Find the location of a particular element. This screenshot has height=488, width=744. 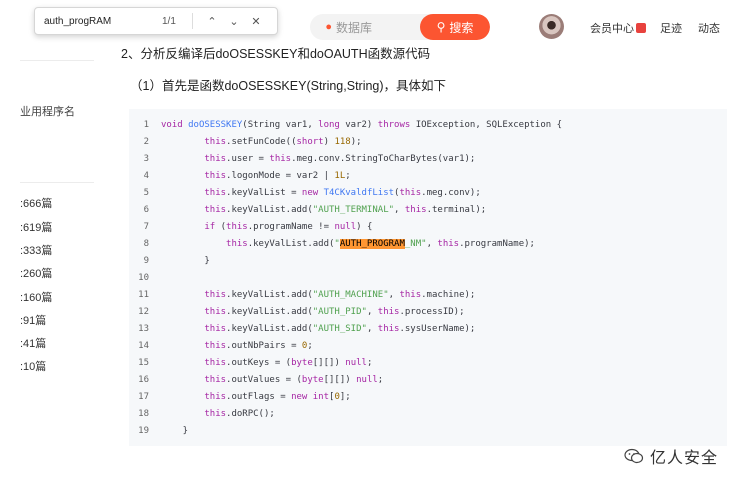

gift-icon is located at coordinates (641, 28).